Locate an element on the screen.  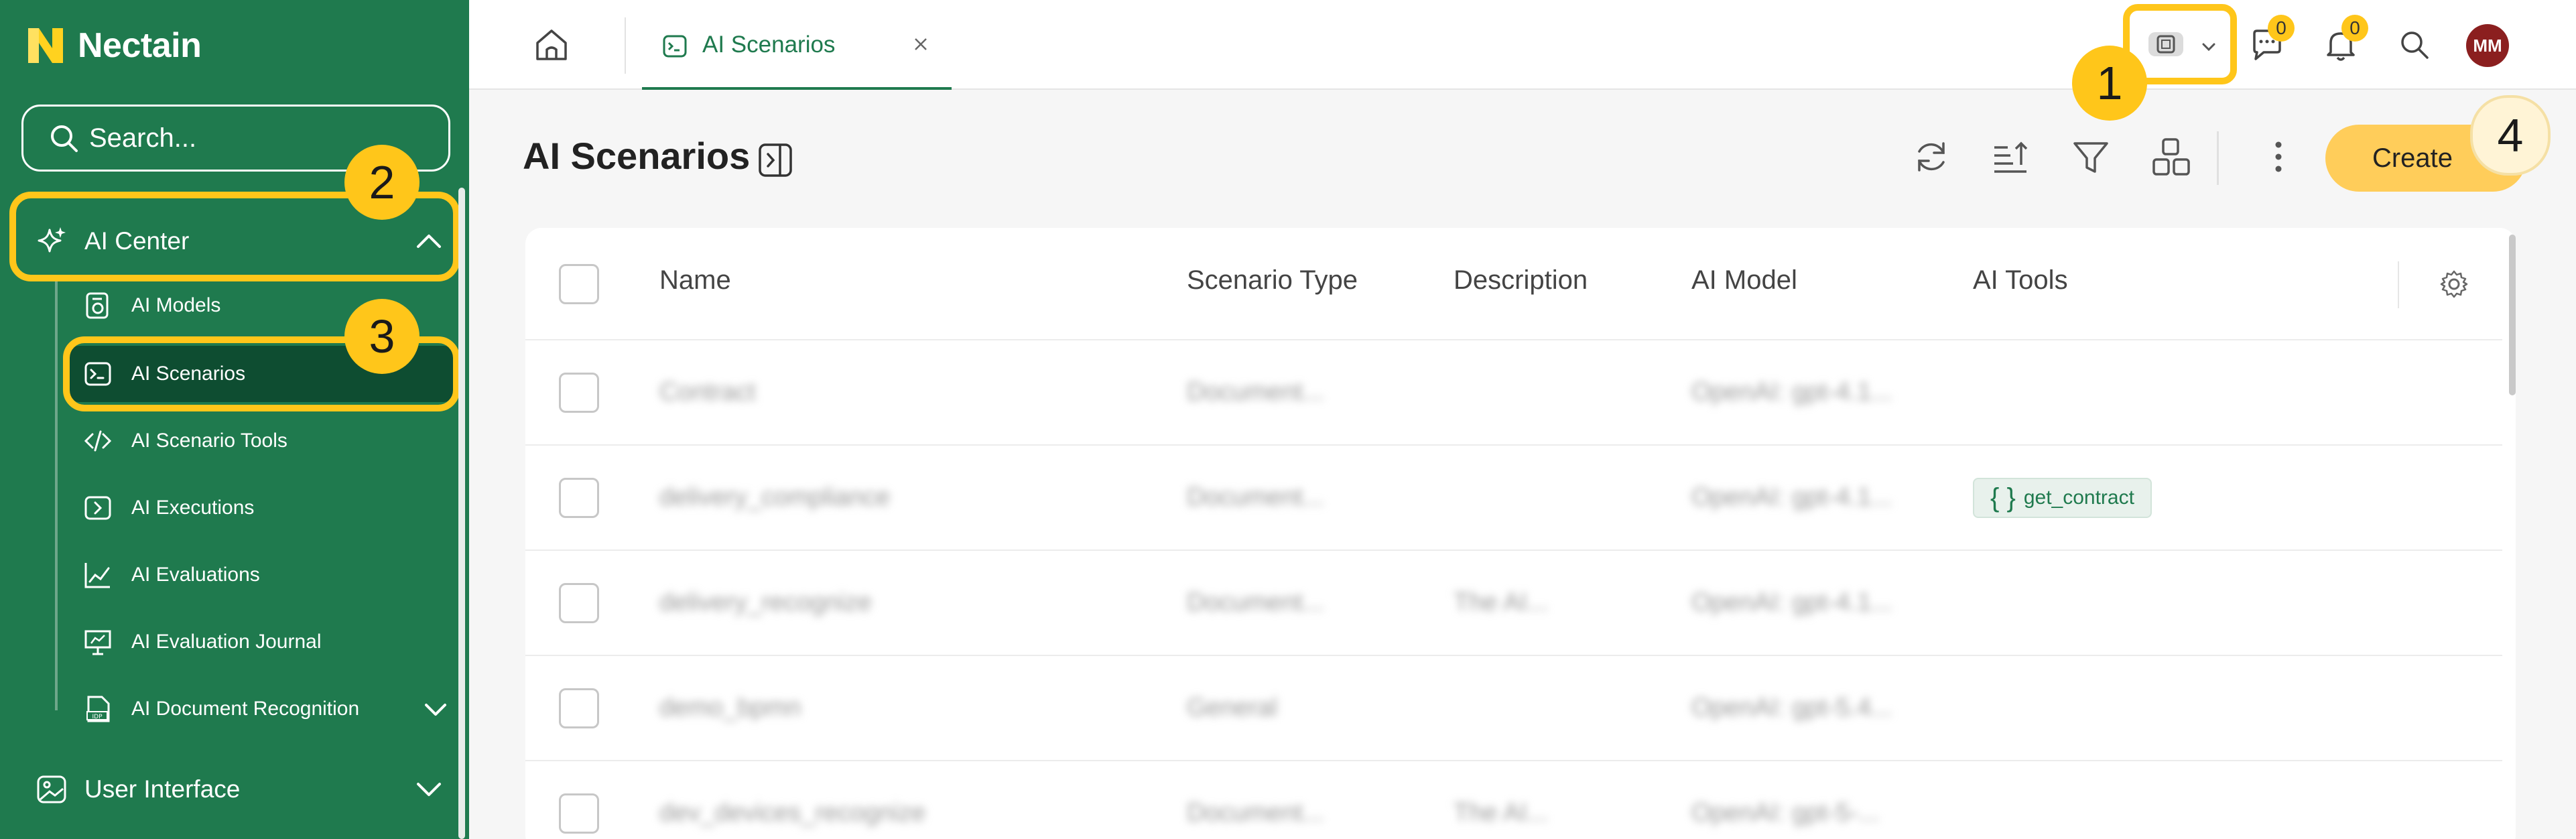
cell-name: dev_devices_recognize is located at coordinates (792, 813).